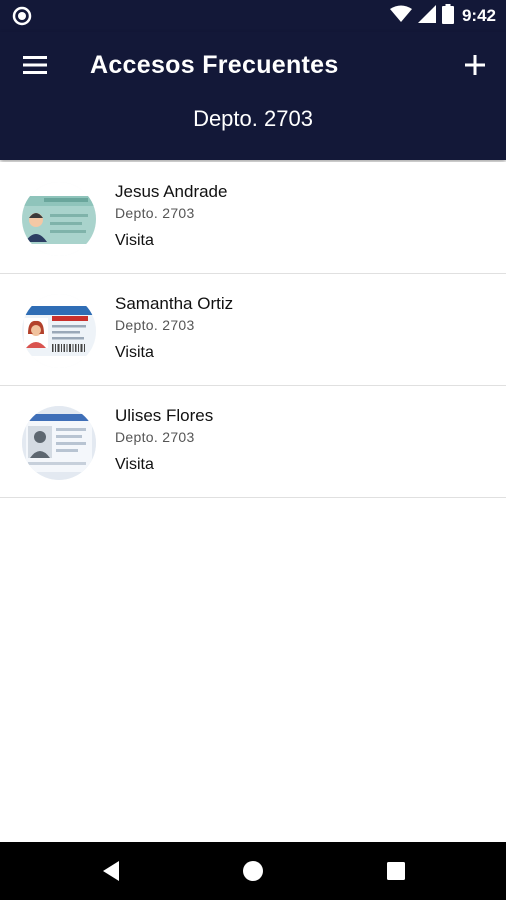 This screenshot has width=506, height=900. I want to click on home-circle-icon, so click(253, 871).